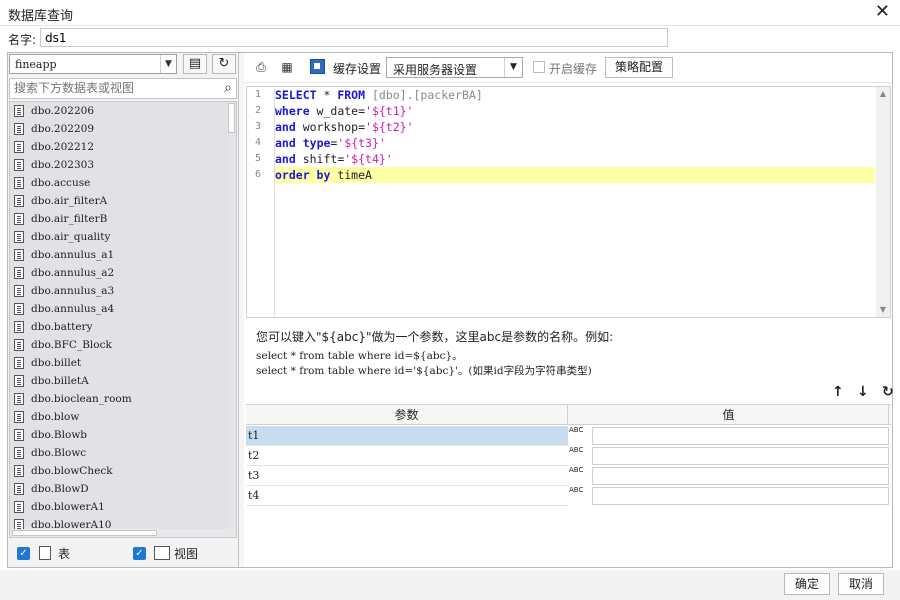 The image size is (900, 600). What do you see at coordinates (407, 456) in the screenshot?
I see `parameter-name: t2` at bounding box center [407, 456].